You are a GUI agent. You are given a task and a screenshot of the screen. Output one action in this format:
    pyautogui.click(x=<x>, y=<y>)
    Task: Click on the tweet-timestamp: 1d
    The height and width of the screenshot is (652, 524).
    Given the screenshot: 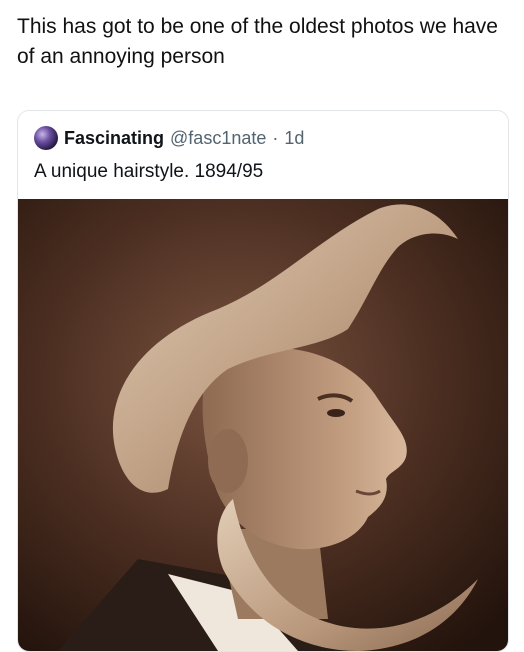 What is the action you would take?
    pyautogui.click(x=294, y=138)
    